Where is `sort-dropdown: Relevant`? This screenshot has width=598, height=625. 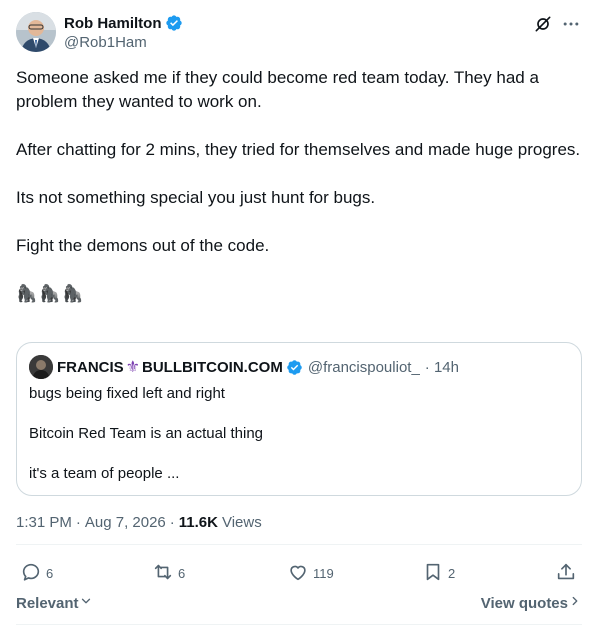 sort-dropdown: Relevant is located at coordinates (54, 603).